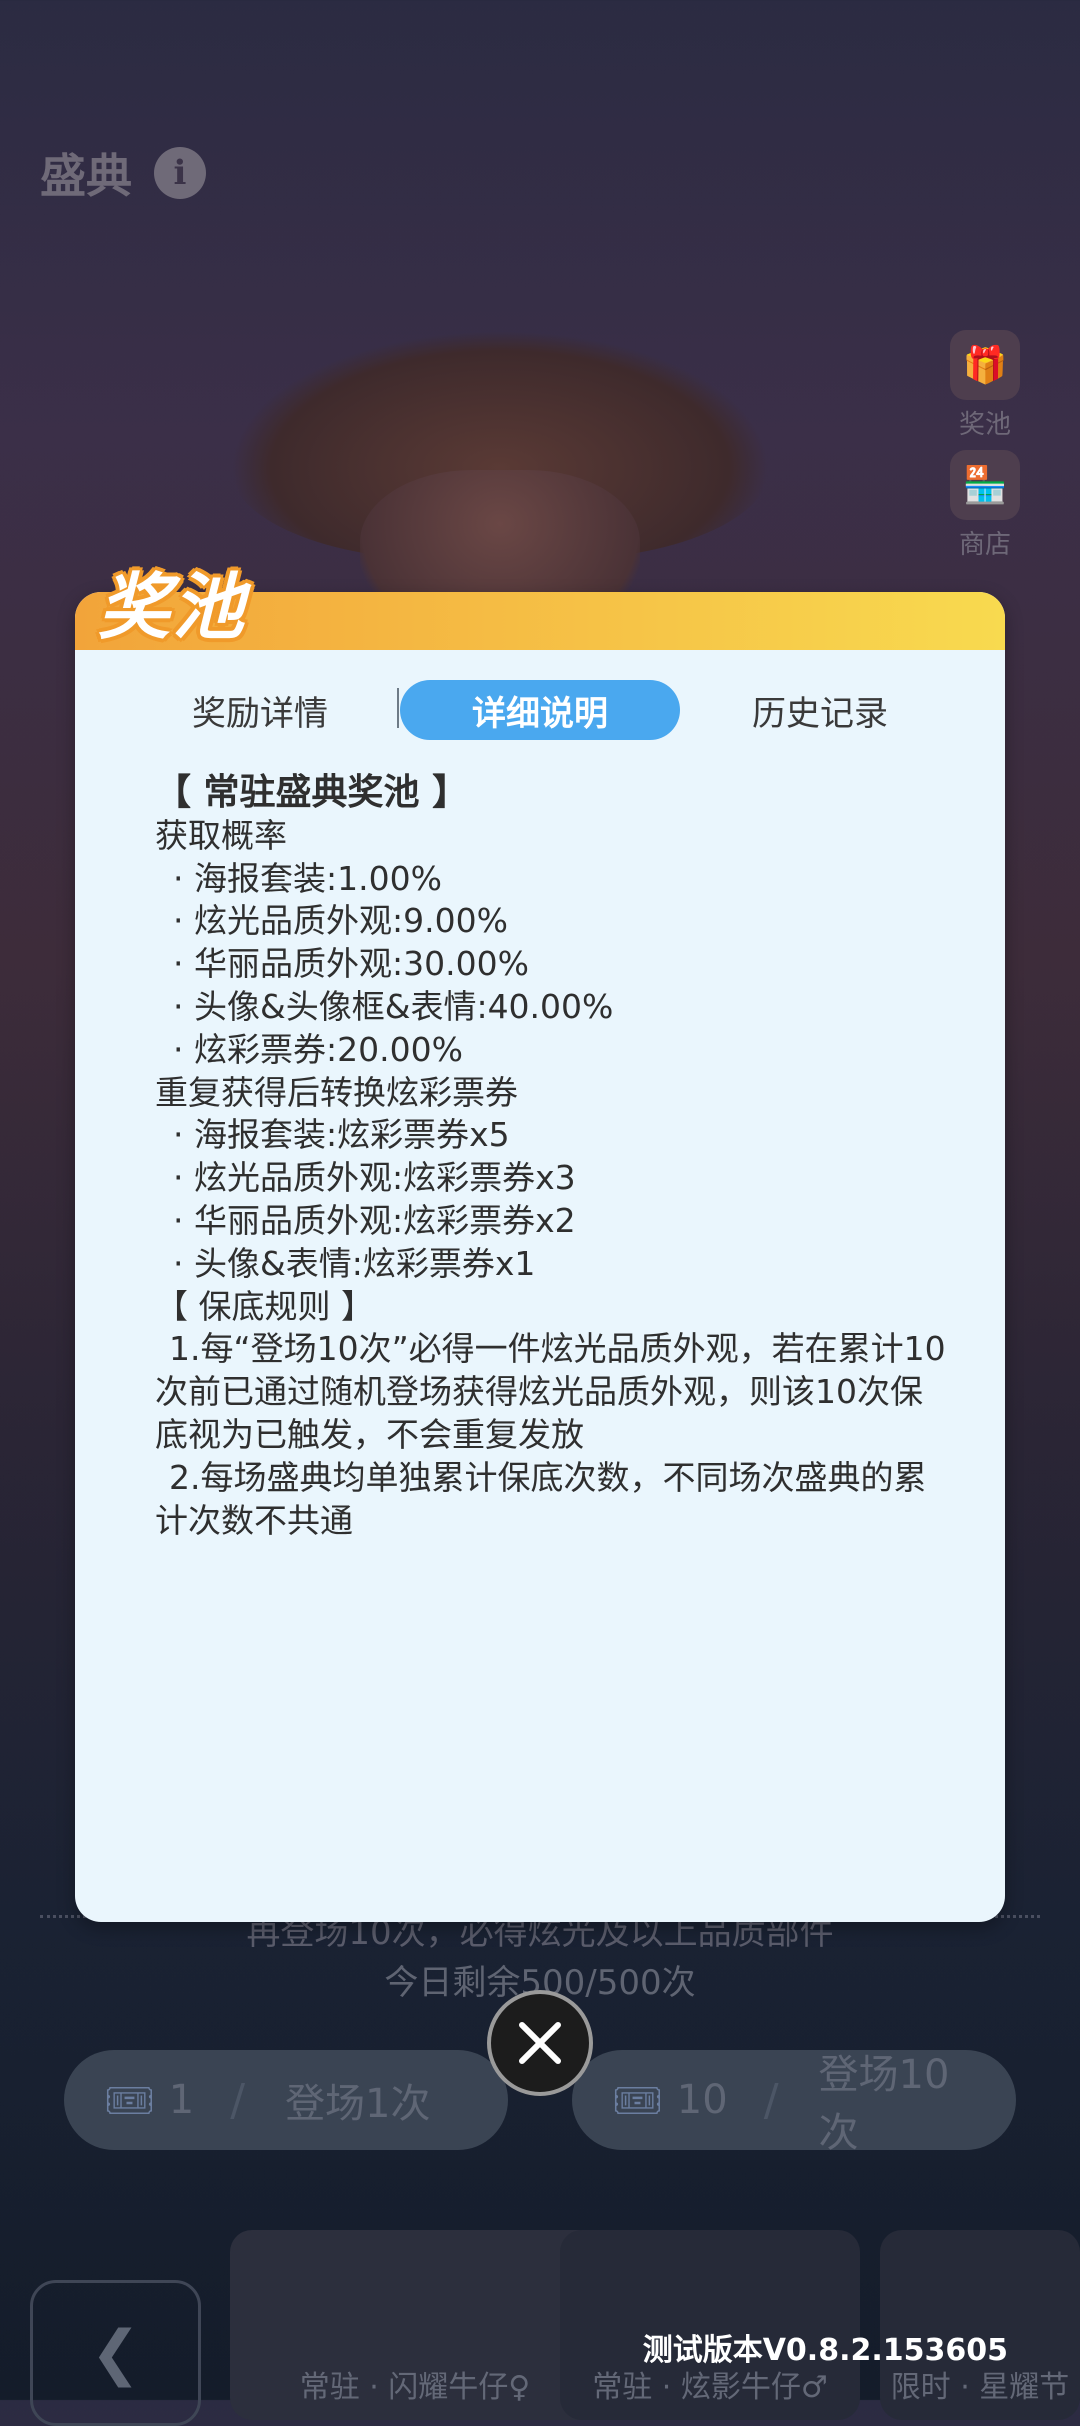 This screenshot has height=2426, width=1080. I want to click on back-button: ❮, so click(115, 2353).